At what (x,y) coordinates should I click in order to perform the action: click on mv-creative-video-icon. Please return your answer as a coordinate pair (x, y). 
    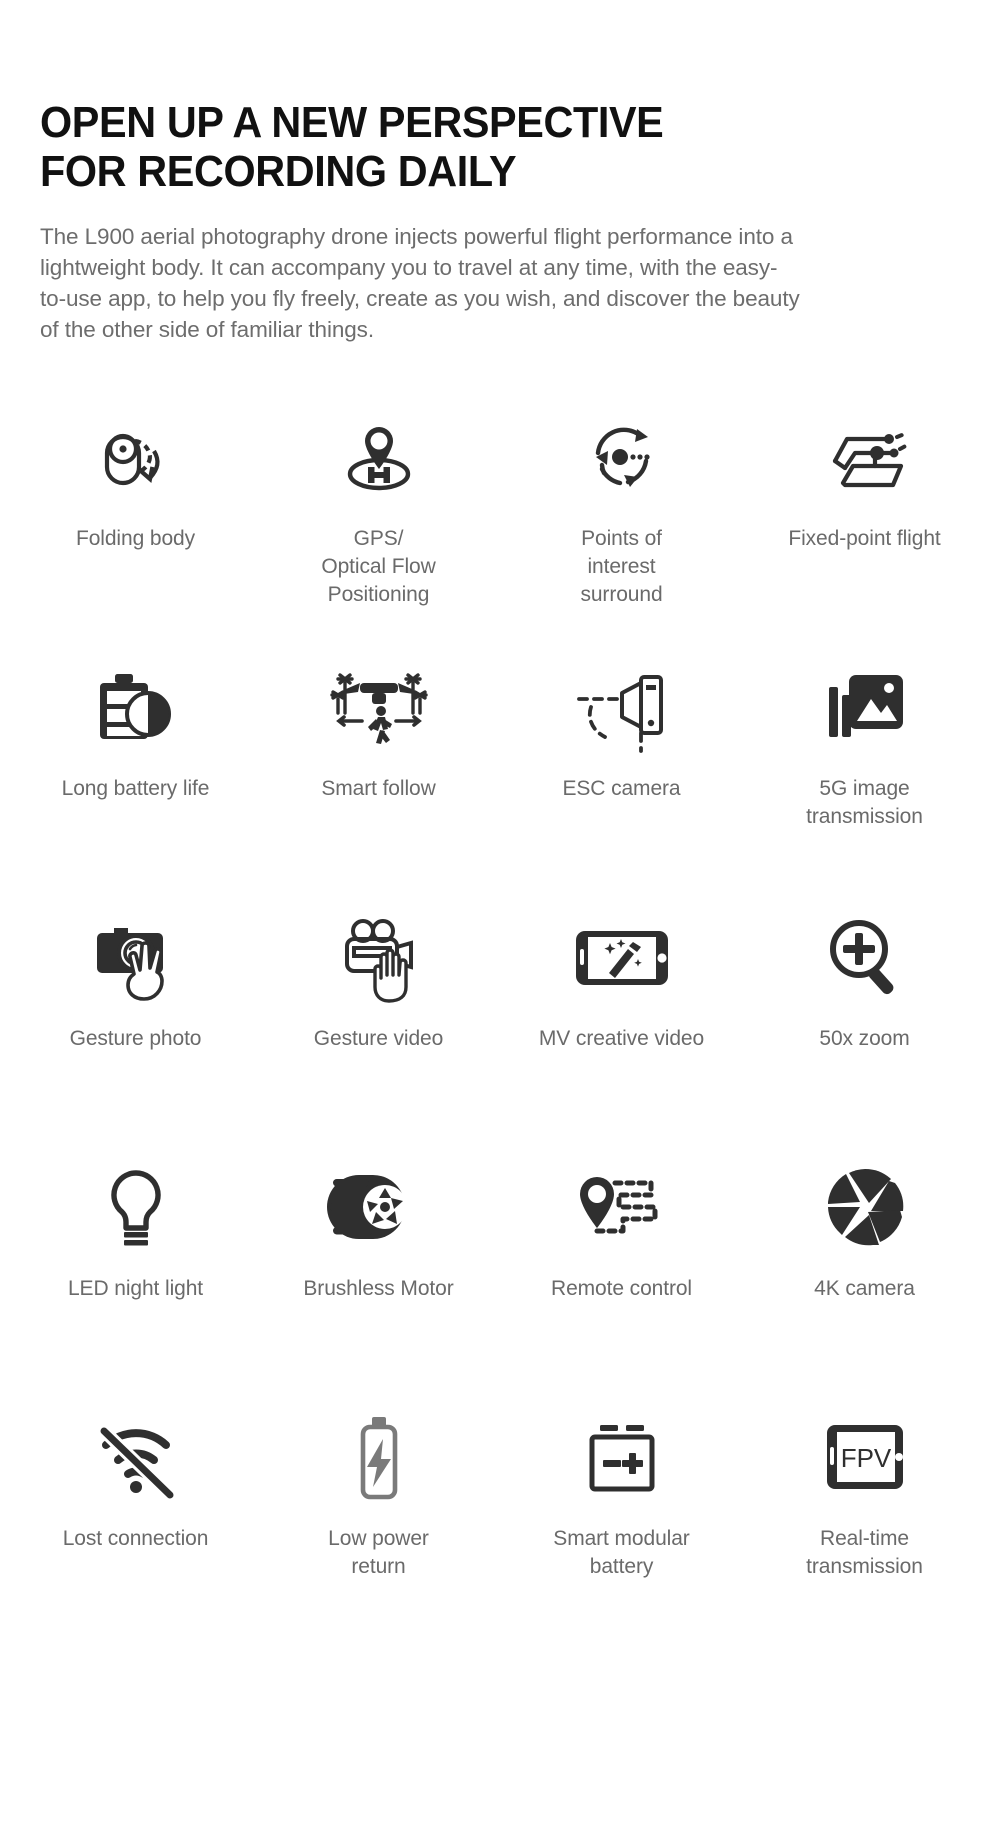
    Looking at the image, I should click on (622, 957).